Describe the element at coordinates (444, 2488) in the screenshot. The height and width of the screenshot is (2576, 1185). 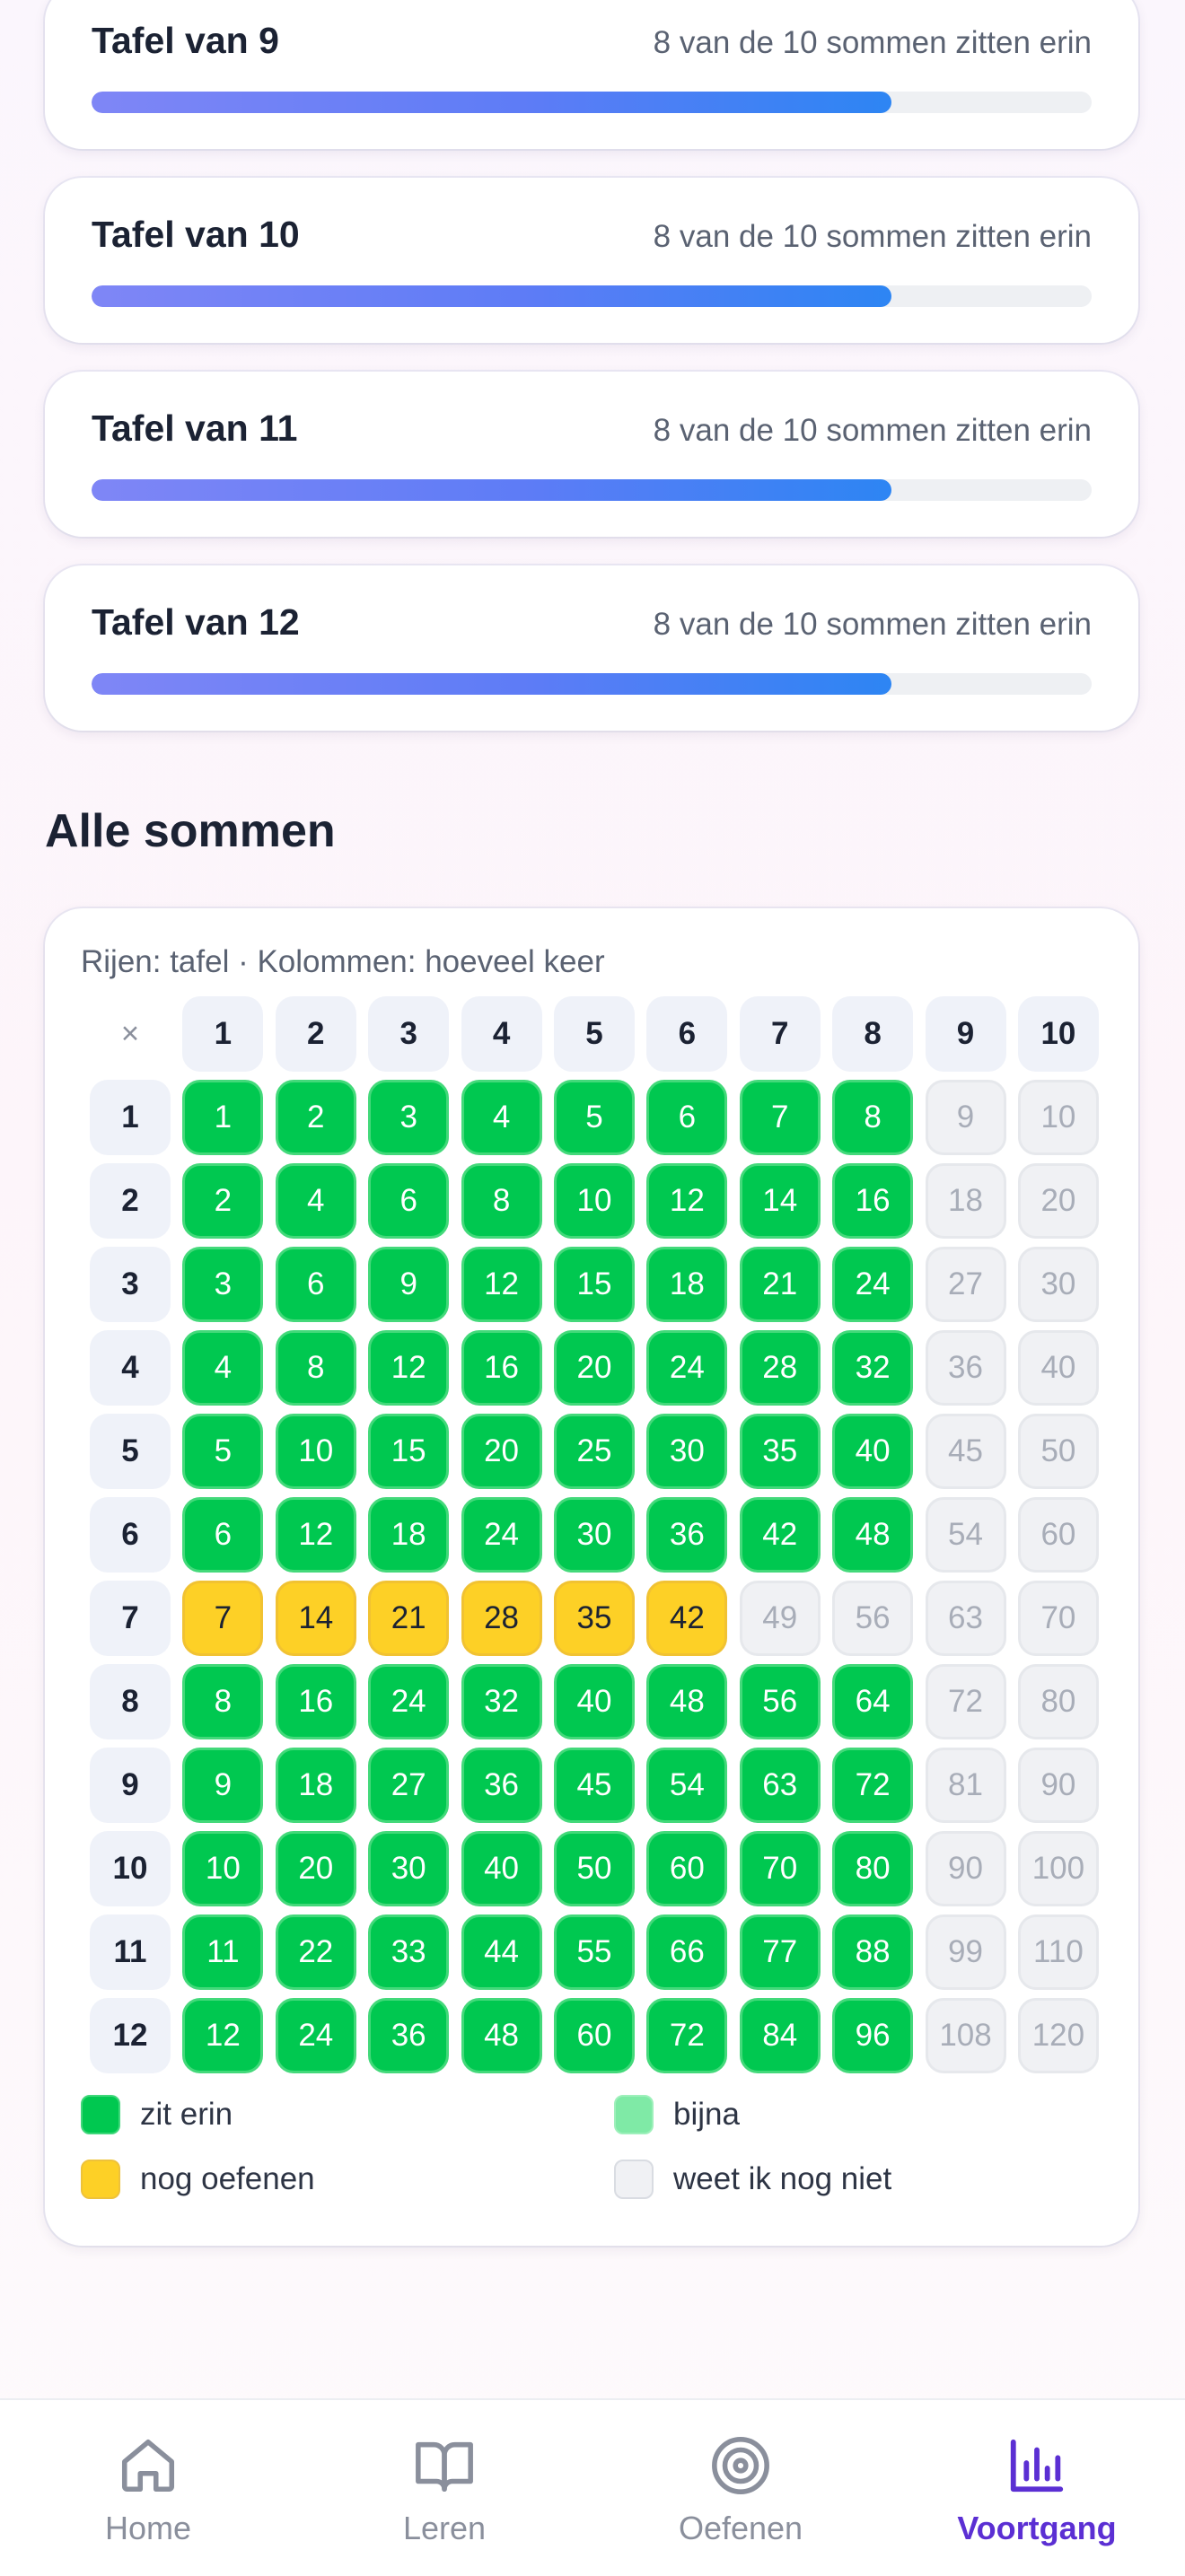
I see `tab-learn: Leren` at that location.